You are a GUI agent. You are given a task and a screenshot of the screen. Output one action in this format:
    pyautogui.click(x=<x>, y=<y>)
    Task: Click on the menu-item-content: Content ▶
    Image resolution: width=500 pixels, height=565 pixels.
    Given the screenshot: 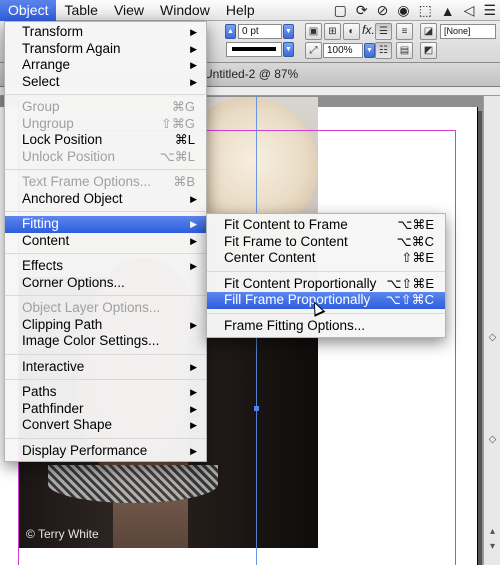 What is the action you would take?
    pyautogui.click(x=105, y=241)
    